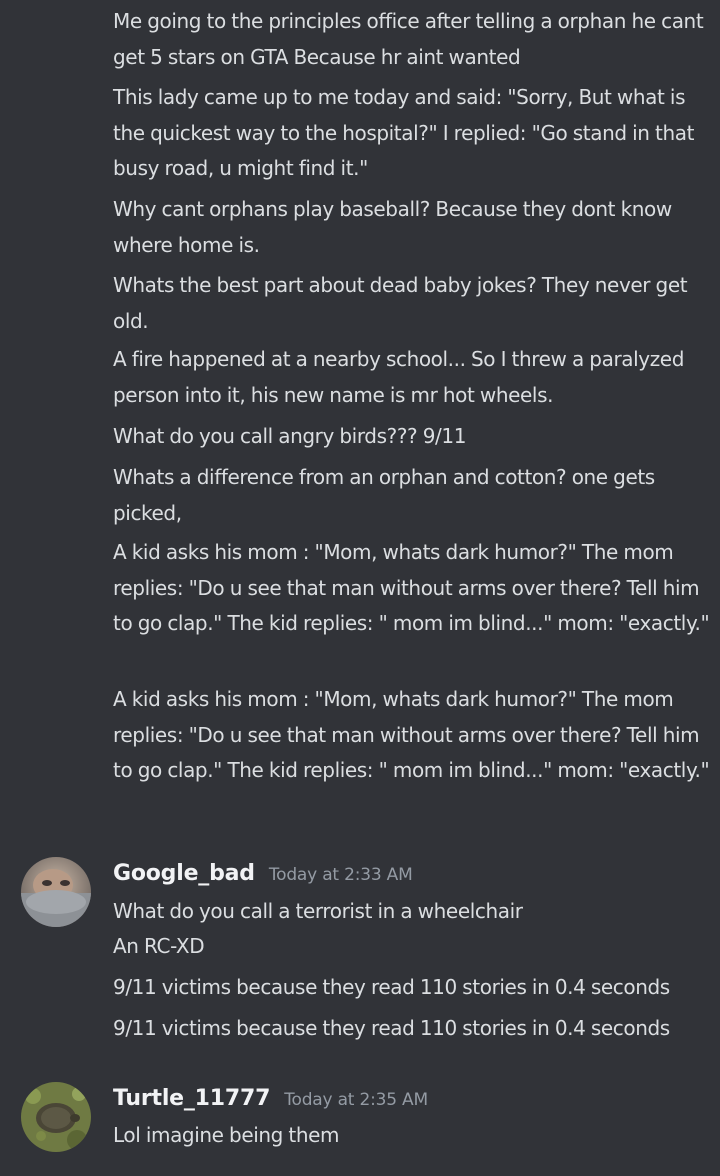  Describe the element at coordinates (263, 879) in the screenshot. I see `message-header: Google_bad Today at 2:33 AM` at that location.